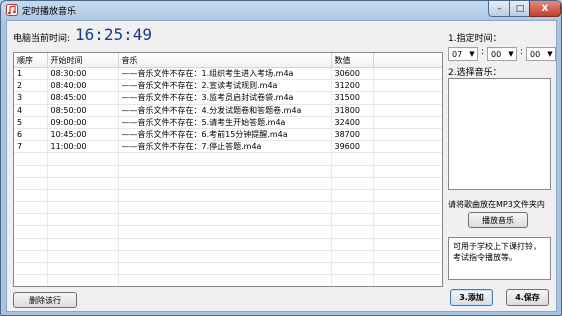 Image resolution: width=562 pixels, height=316 pixels. What do you see at coordinates (83, 60) in the screenshot?
I see `column-header-start-time: 开始时间` at bounding box center [83, 60].